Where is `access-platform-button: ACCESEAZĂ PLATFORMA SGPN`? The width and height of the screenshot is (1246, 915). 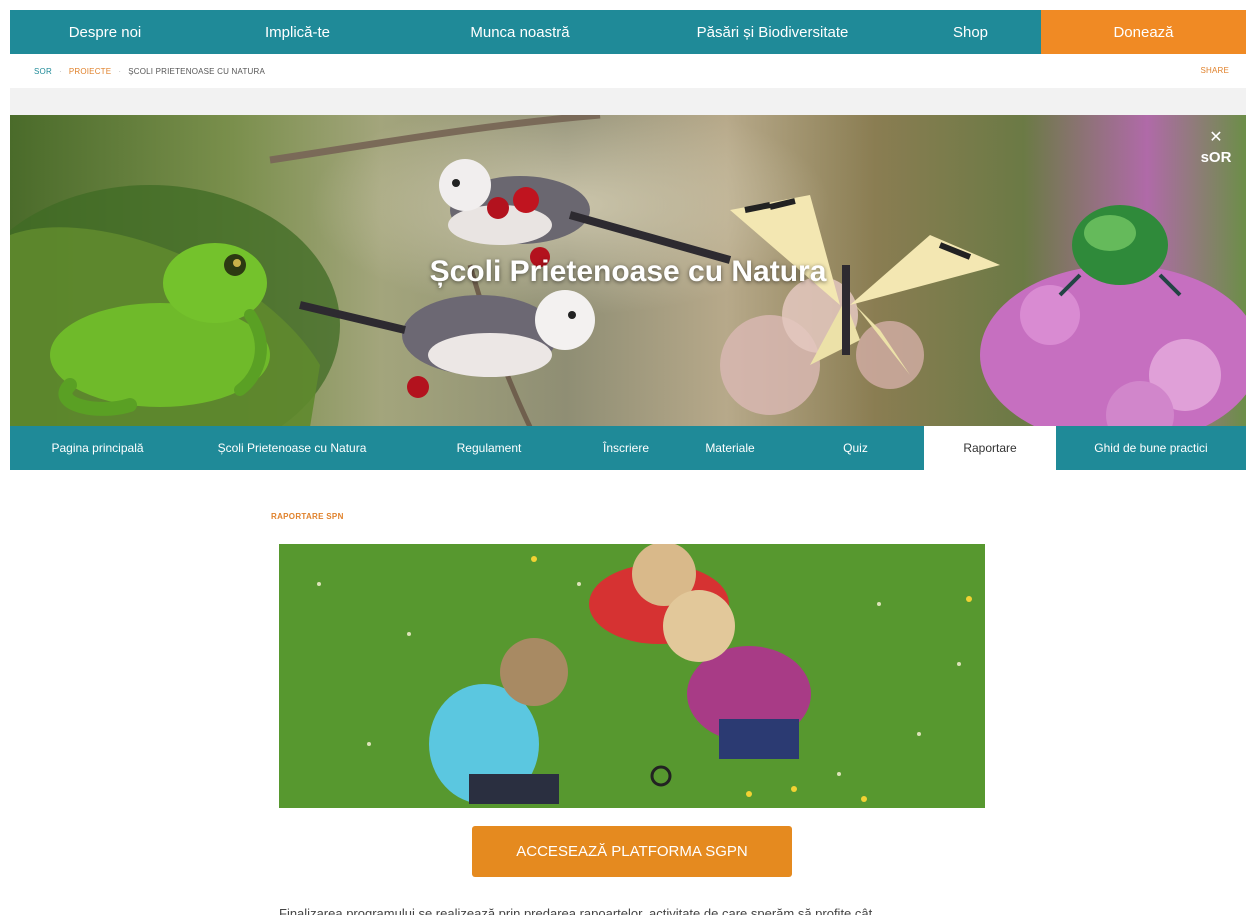 access-platform-button: ACCESEAZĂ PLATFORMA SGPN is located at coordinates (632, 851).